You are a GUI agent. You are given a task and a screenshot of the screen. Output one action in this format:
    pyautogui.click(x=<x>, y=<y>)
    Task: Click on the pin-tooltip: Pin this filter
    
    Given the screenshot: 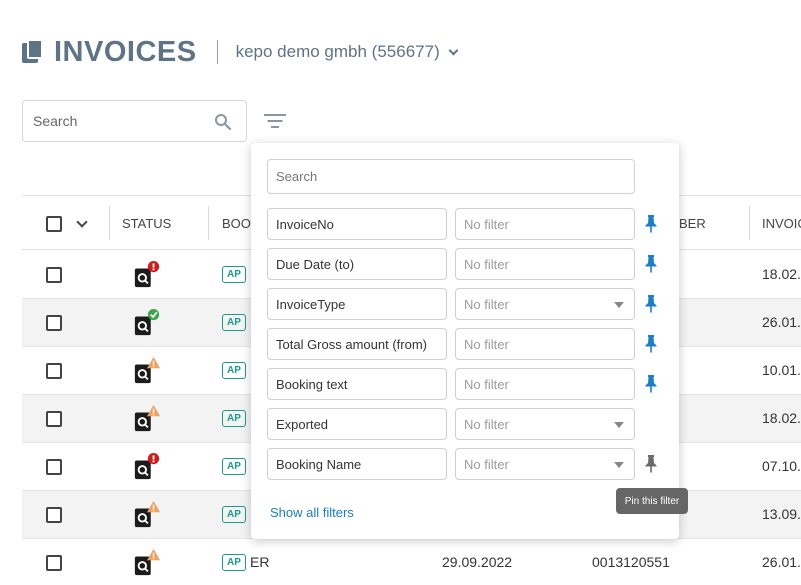 What is the action you would take?
    pyautogui.click(x=652, y=501)
    